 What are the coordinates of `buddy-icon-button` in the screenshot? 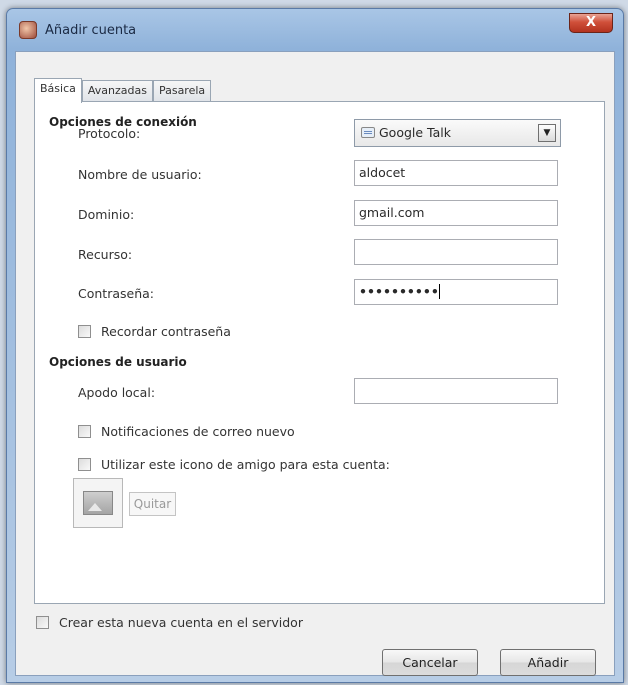 It's located at (98, 503).